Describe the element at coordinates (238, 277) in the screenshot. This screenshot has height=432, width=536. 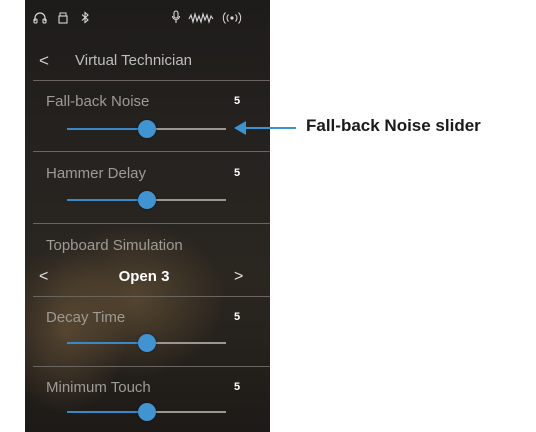
I see `next-option-button: >` at that location.